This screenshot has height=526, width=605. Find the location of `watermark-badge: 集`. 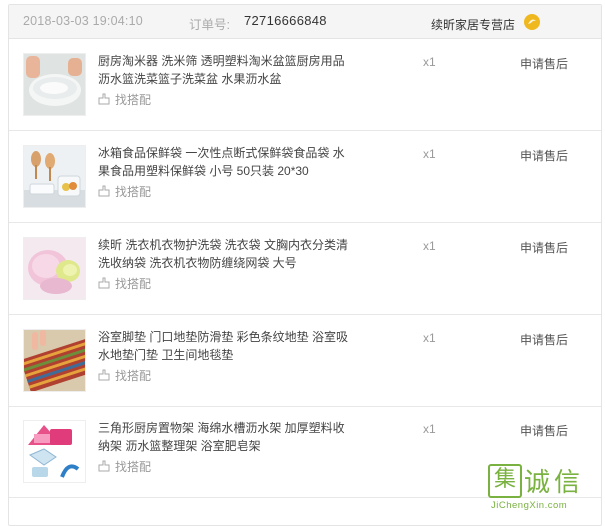

watermark-badge: 集 is located at coordinates (505, 481).